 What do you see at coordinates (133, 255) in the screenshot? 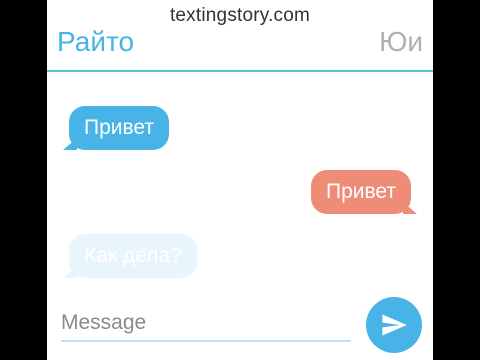
I see `message-text: Как дела?` at bounding box center [133, 255].